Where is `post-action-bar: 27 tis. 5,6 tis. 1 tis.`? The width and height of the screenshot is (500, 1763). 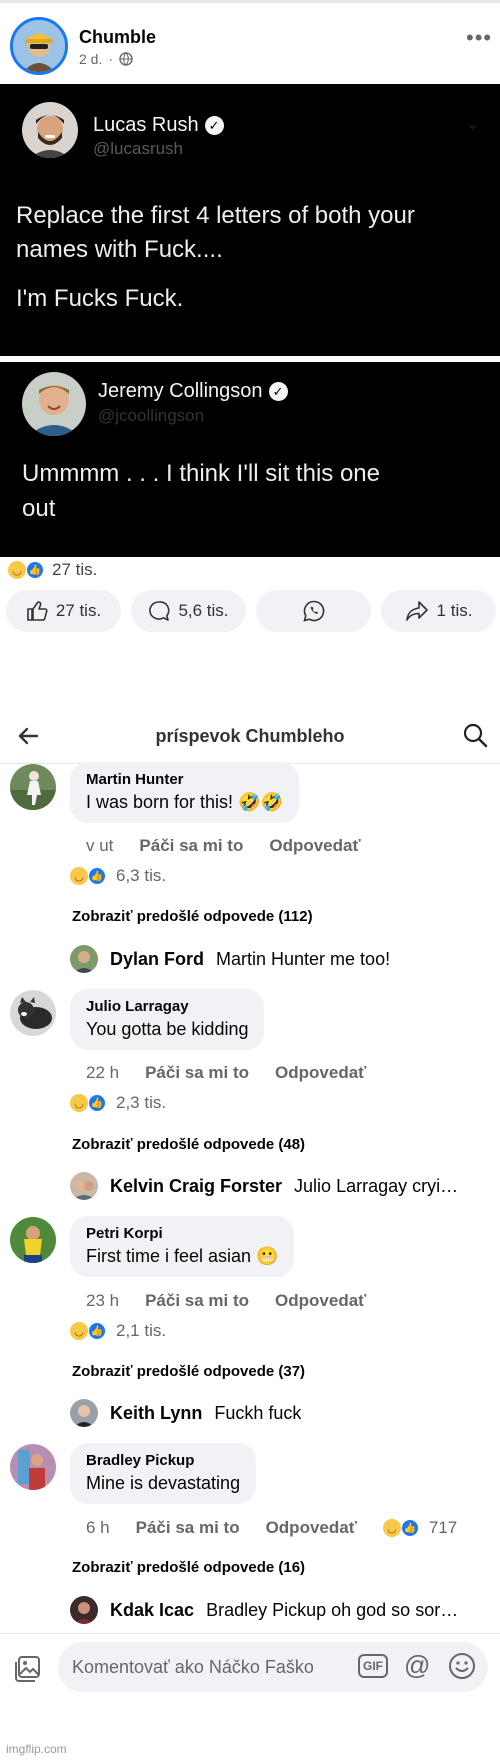 post-action-bar: 27 tis. 5,6 tis. 1 tis. is located at coordinates (251, 611).